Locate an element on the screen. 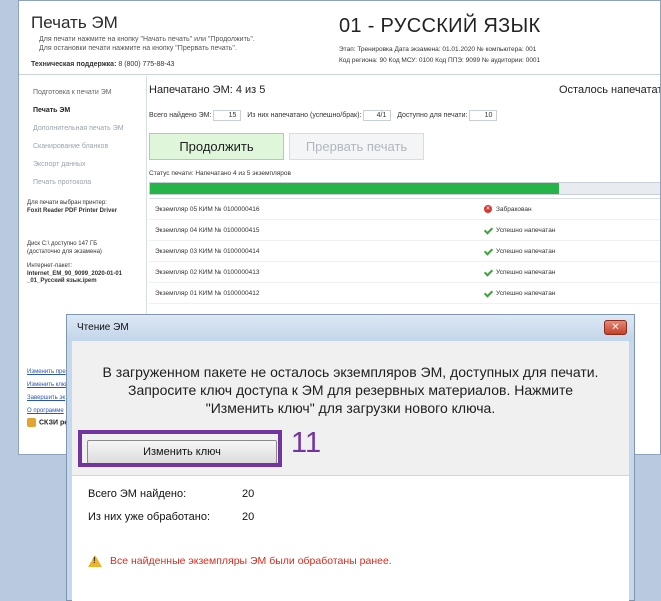 The width and height of the screenshot is (661, 601). abort-print-button: Прервать печать is located at coordinates (356, 146).